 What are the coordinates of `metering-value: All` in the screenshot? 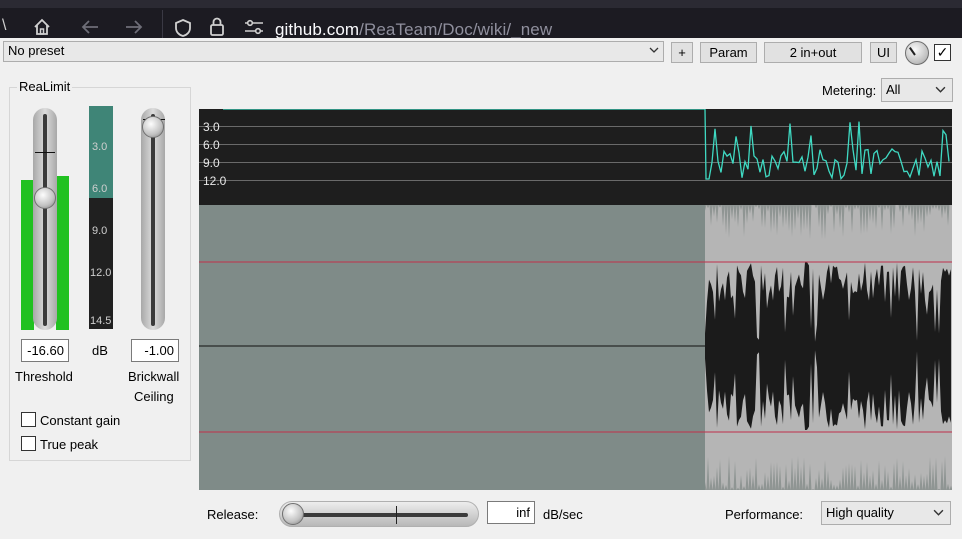 It's located at (893, 89).